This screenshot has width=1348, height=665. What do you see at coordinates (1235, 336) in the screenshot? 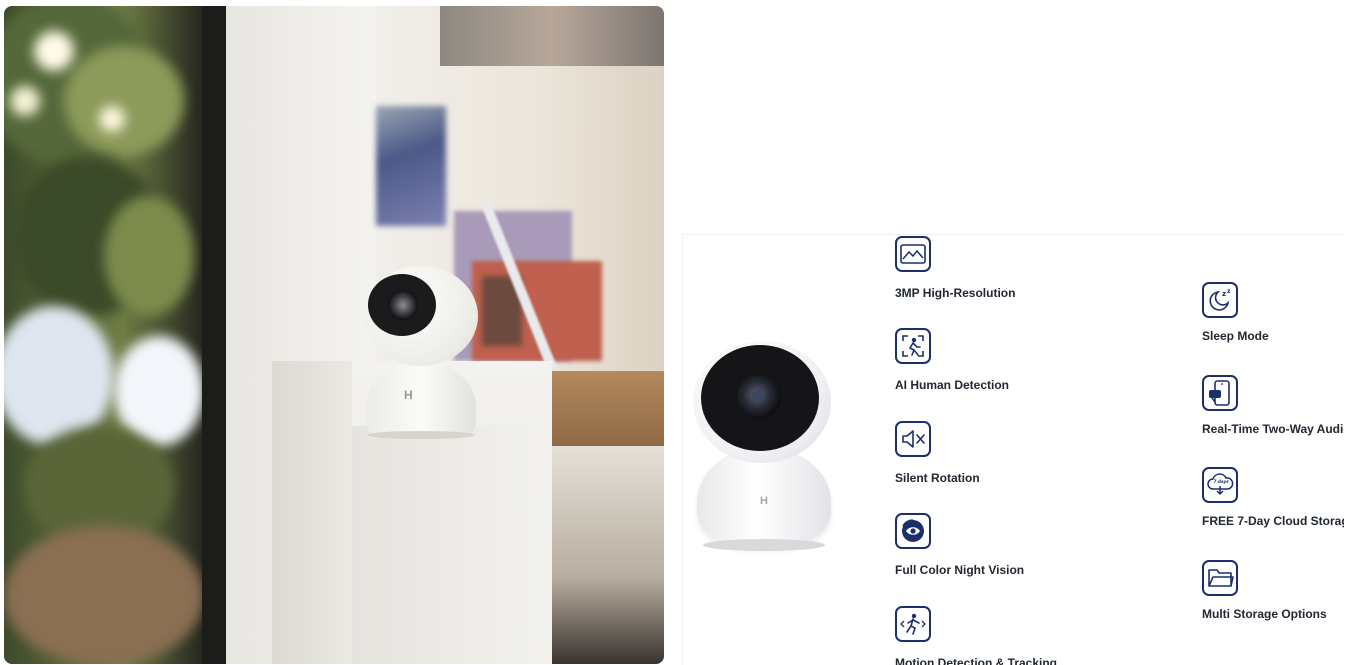
I see `feature-label: Sleep Mode` at bounding box center [1235, 336].